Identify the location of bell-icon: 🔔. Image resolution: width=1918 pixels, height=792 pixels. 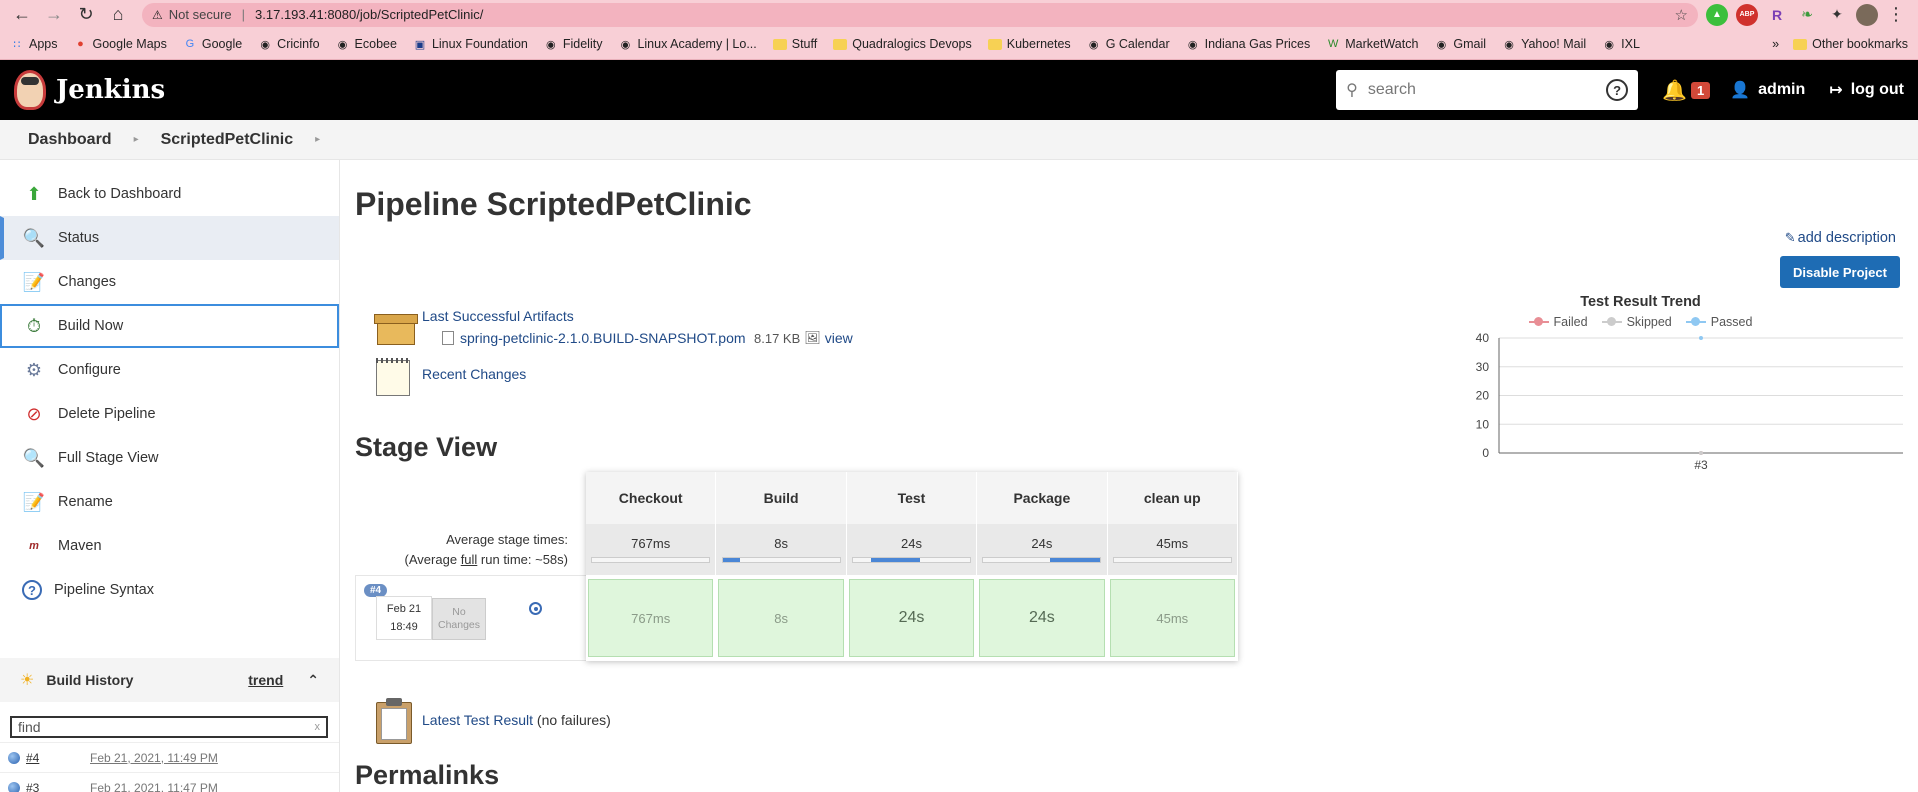
(1674, 90).